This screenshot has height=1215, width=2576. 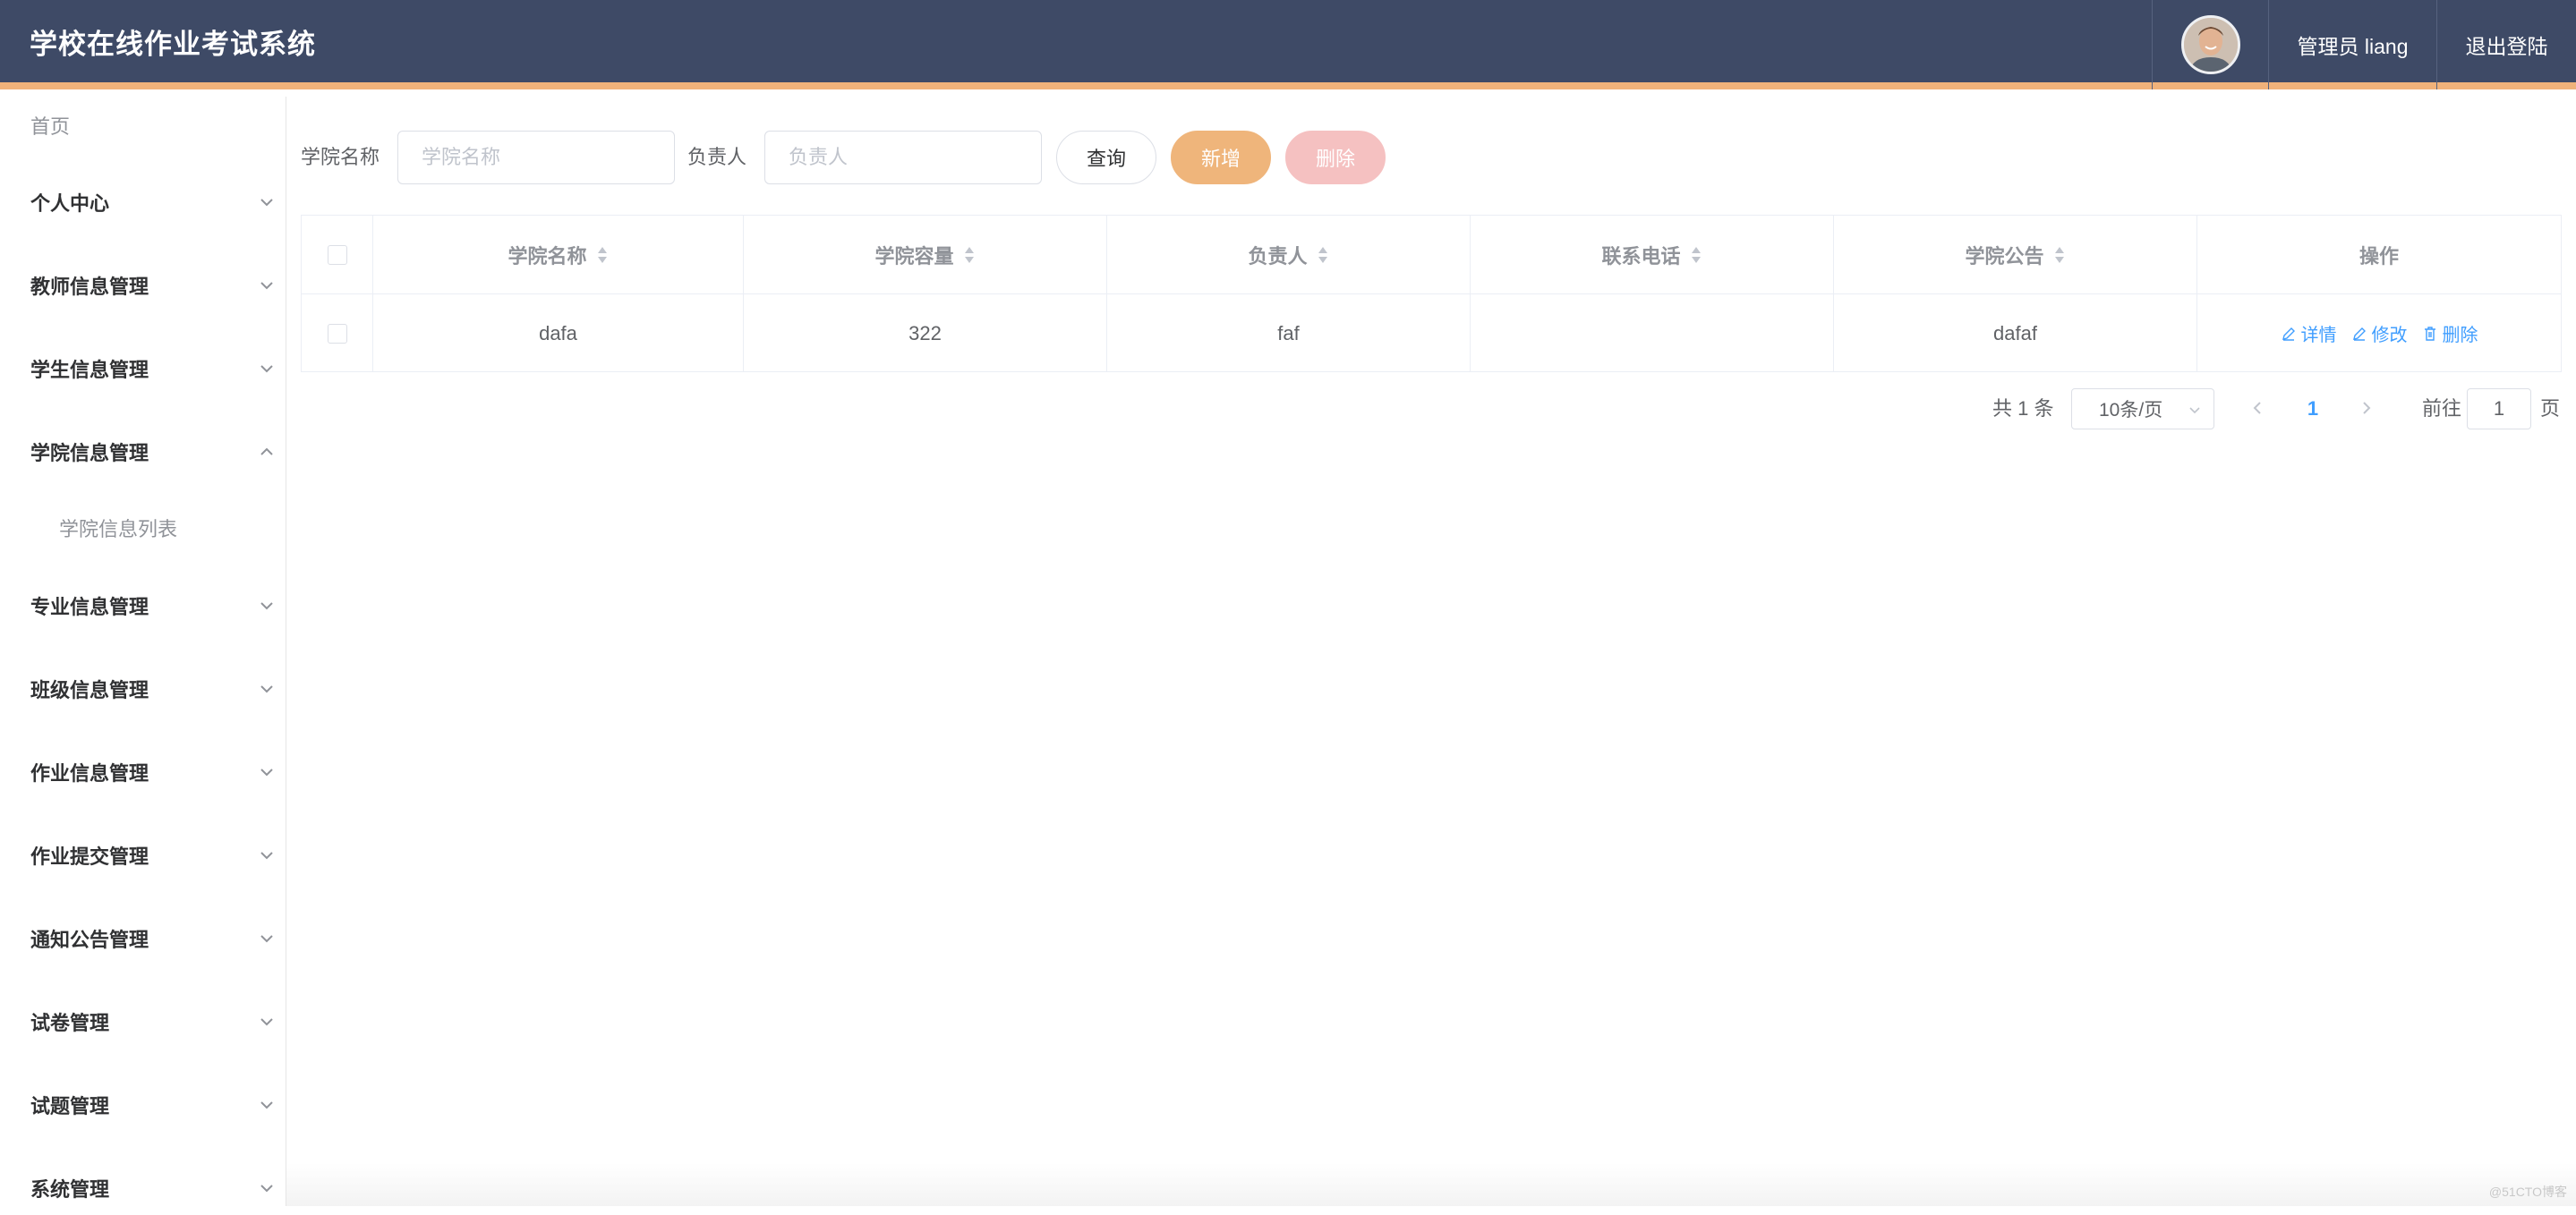 I want to click on sidebar-item-label: 作业信息管理, so click(x=89, y=774).